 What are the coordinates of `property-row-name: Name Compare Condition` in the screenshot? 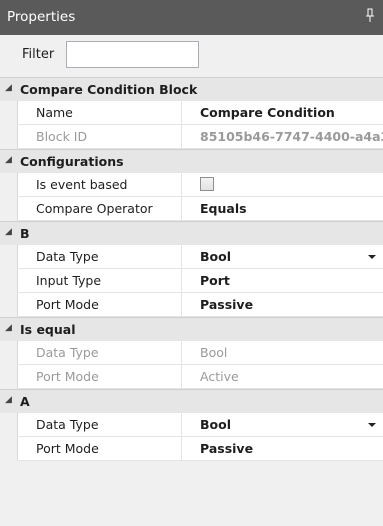 It's located at (200, 113).